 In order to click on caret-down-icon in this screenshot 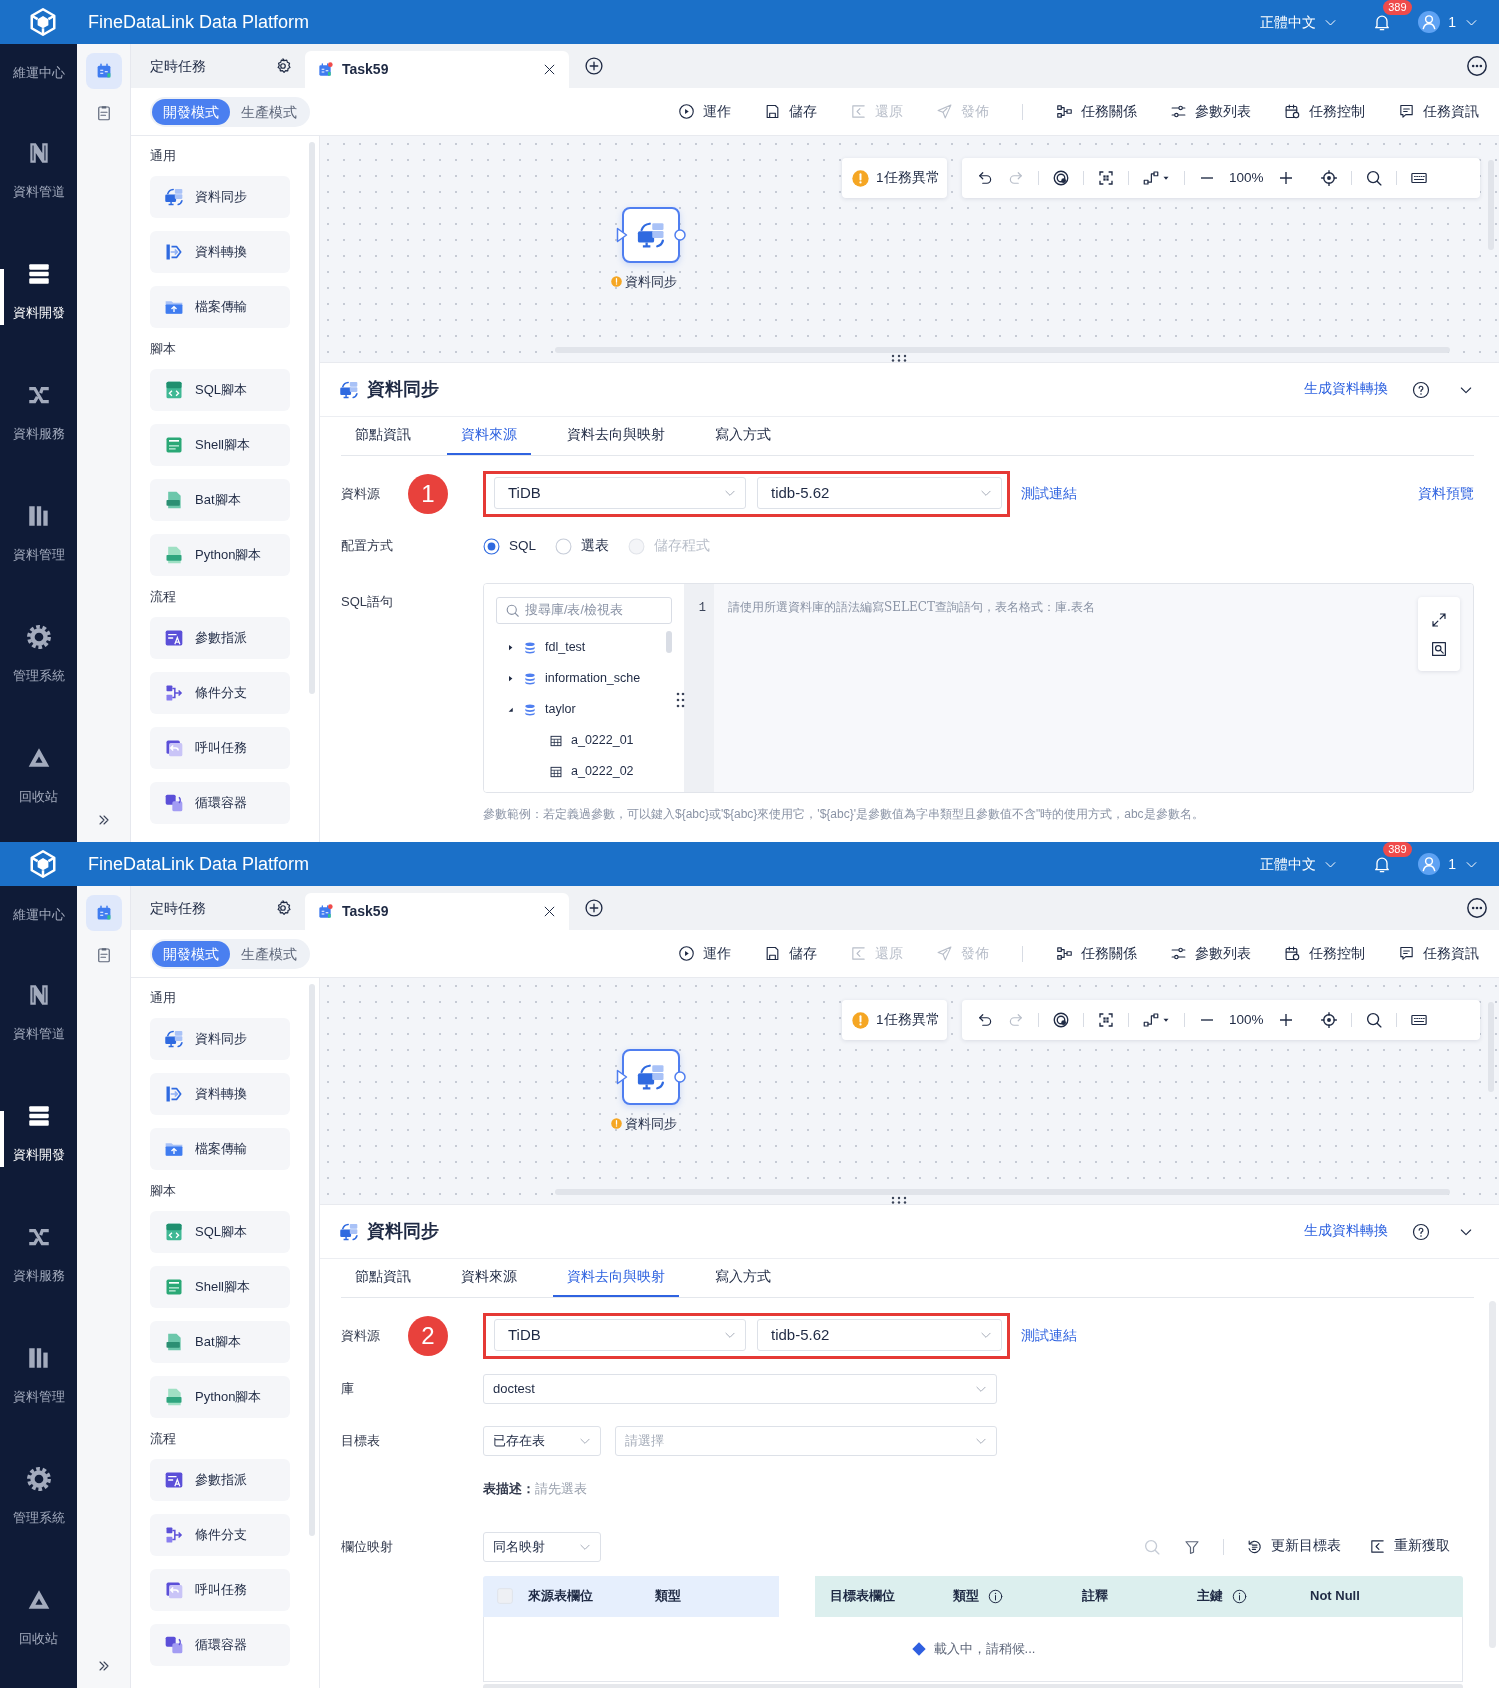, I will do `click(510, 709)`.